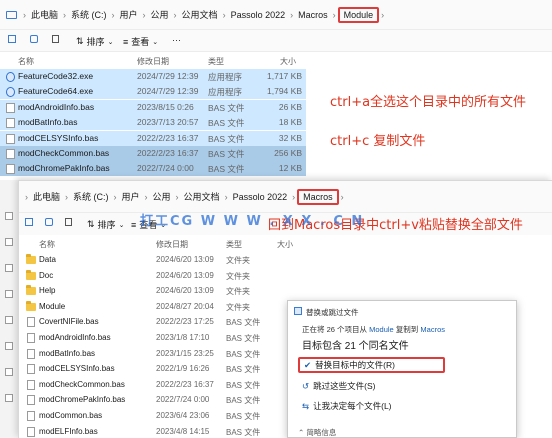 The height and width of the screenshot is (438, 552). I want to click on more-button: ···, so click(176, 40).